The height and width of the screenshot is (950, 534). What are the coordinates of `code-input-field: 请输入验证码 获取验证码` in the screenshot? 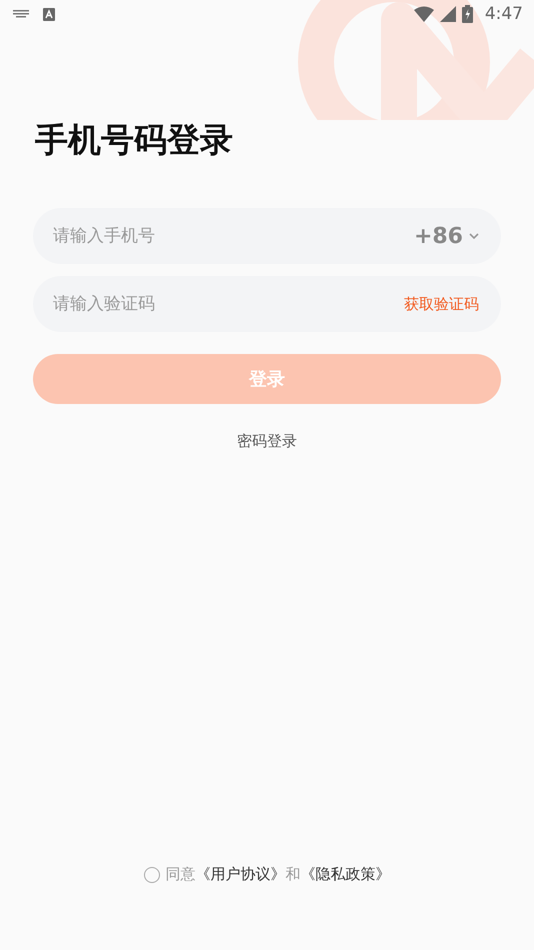 It's located at (267, 304).